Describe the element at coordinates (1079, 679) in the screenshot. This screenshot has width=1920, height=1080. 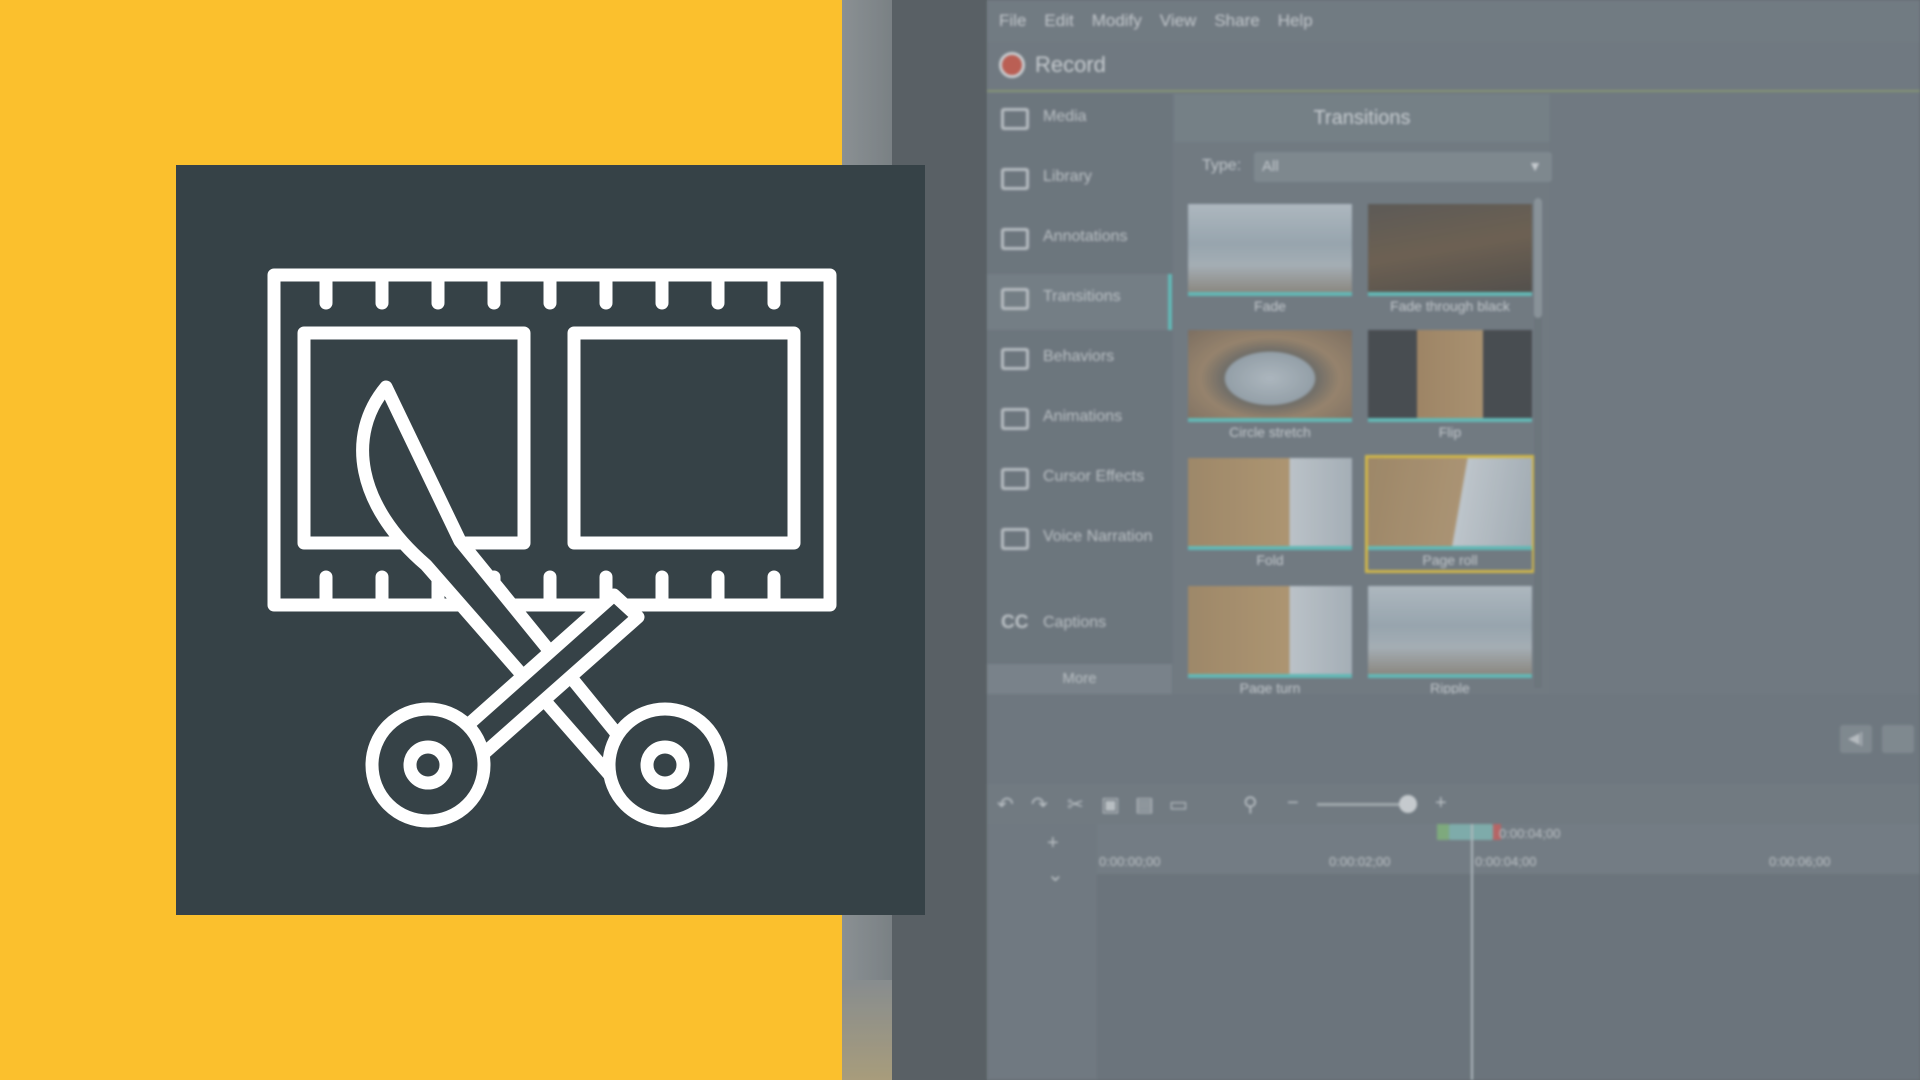
I see `more-button: More` at that location.